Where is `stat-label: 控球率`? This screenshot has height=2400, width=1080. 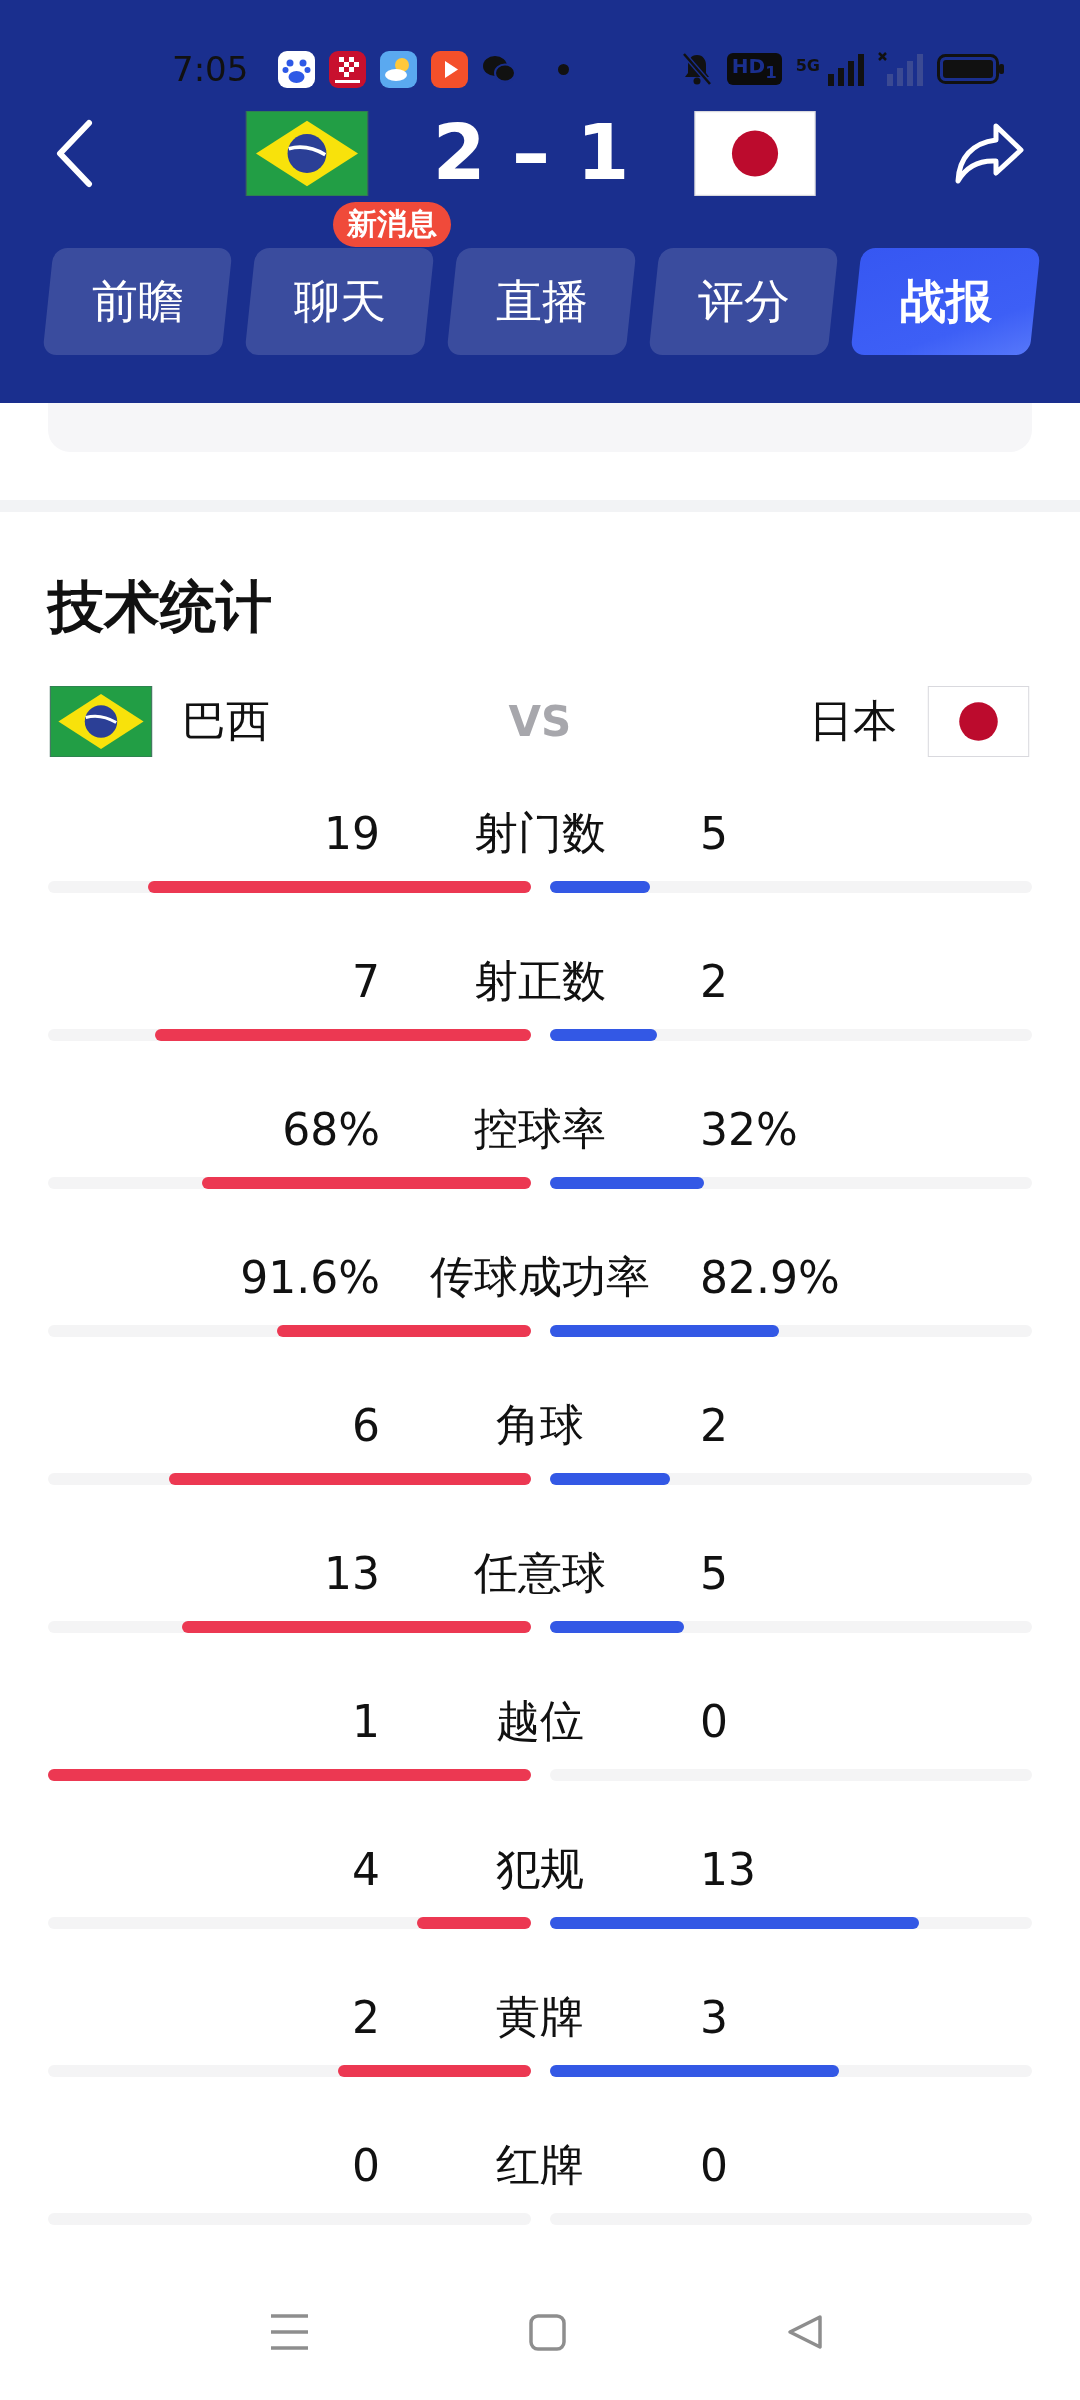
stat-label: 控球率 is located at coordinates (540, 1128).